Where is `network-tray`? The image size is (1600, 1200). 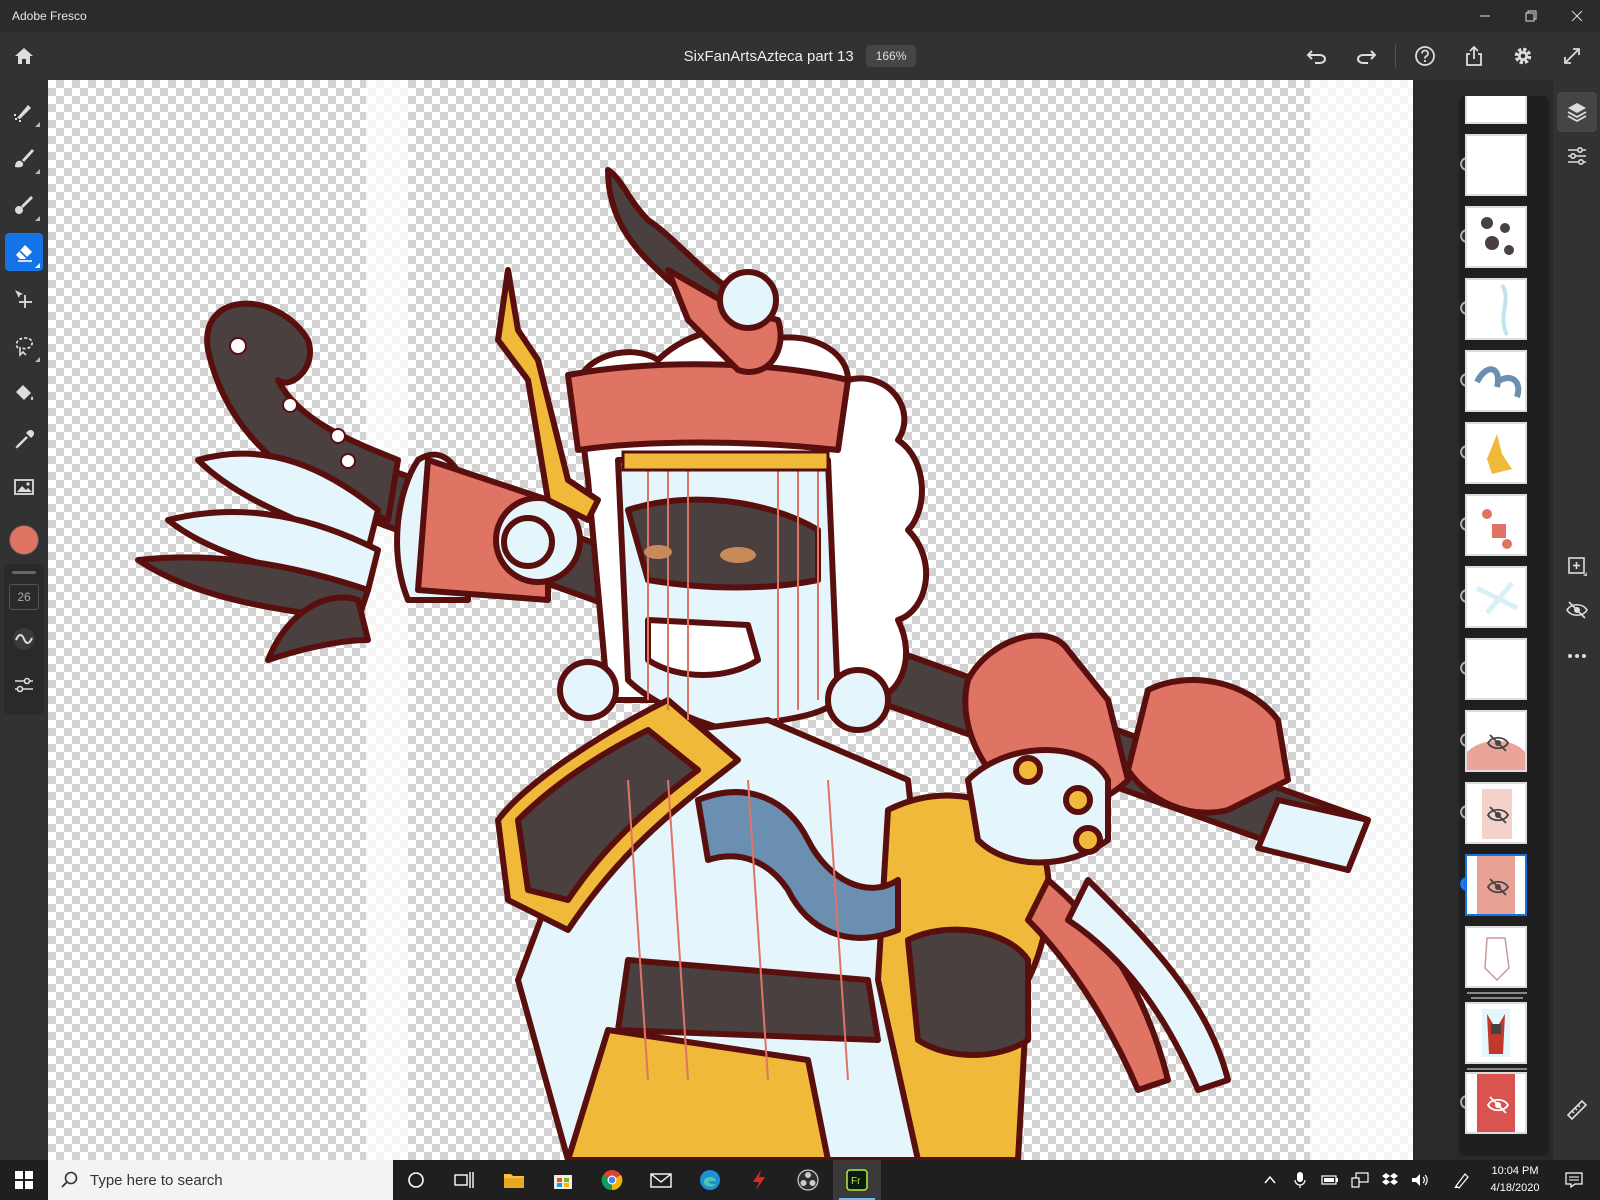
network-tray is located at coordinates (1360, 1180).